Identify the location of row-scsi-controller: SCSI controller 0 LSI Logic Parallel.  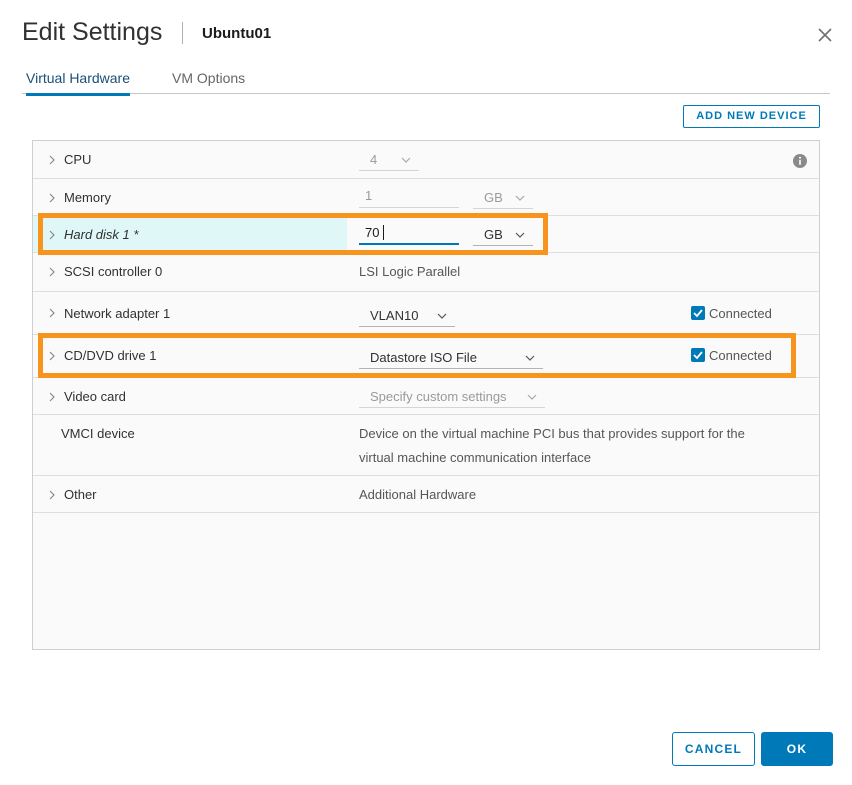
(426, 272).